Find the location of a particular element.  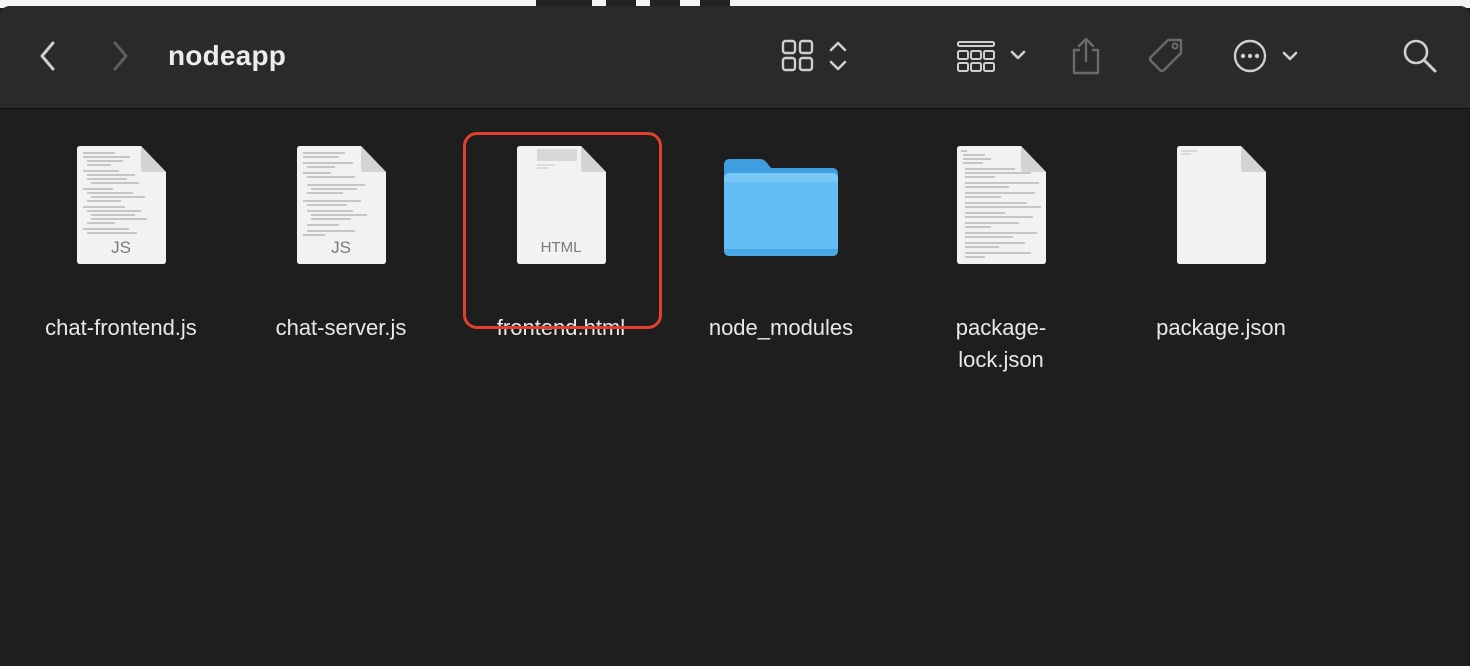

forward-button is located at coordinates (120, 56).